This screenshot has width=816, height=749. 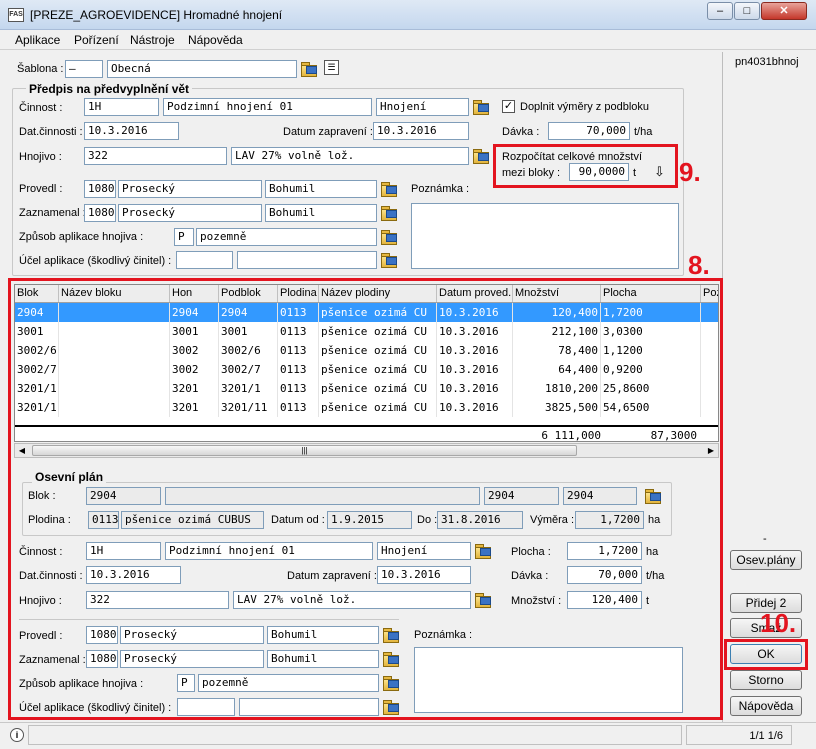 What do you see at coordinates (643, 132) in the screenshot?
I see `davka-unit: t/ha` at bounding box center [643, 132].